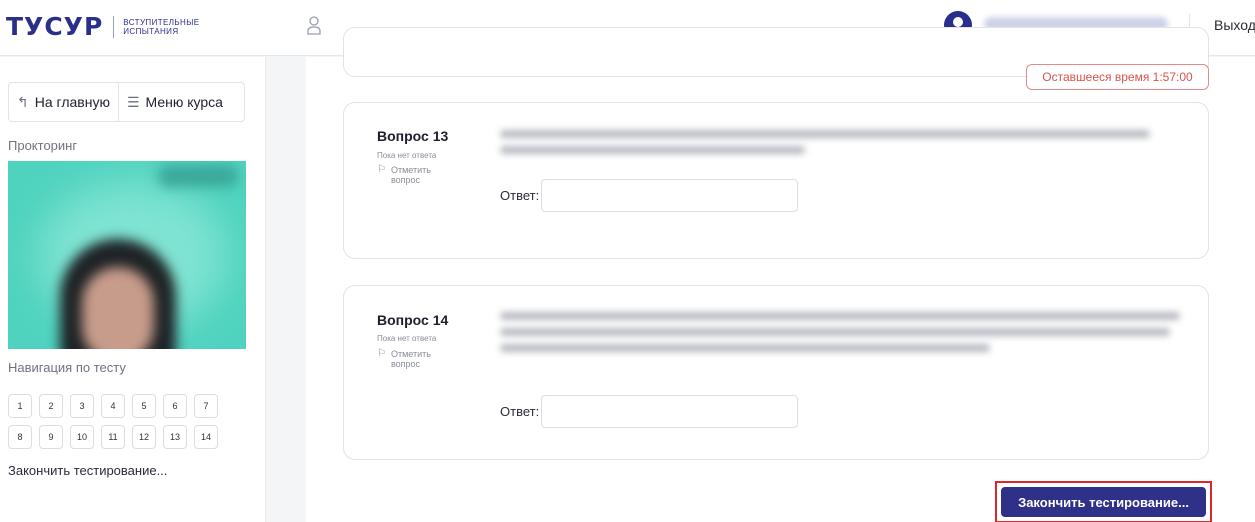 This screenshot has height=522, width=1255. I want to click on question-nav-7: 7, so click(206, 406).